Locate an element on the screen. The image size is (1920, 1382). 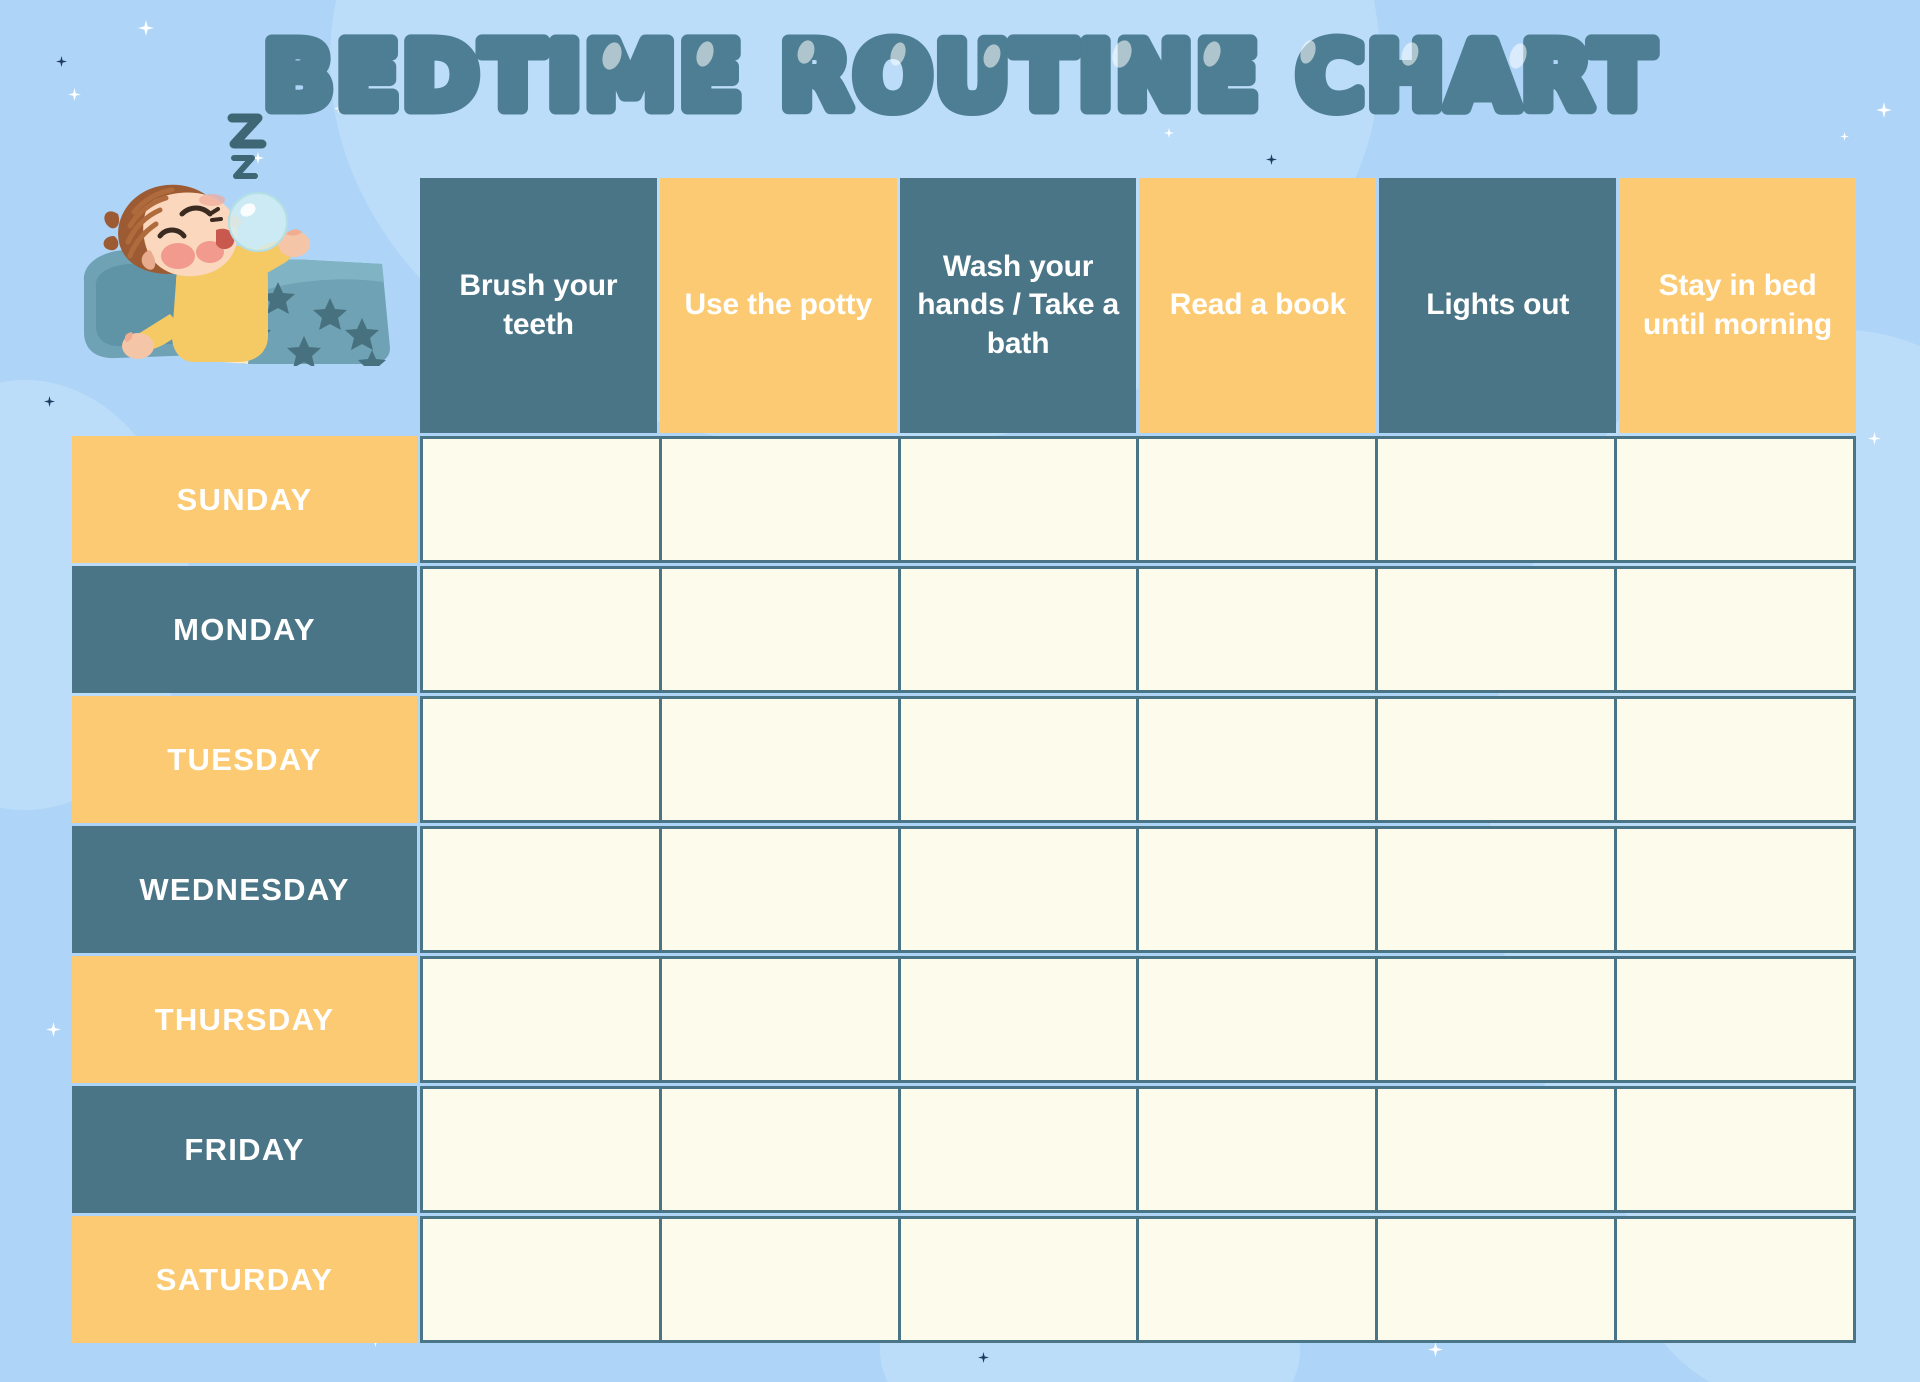
column-header: Brush your teeth is located at coordinates (538, 305).